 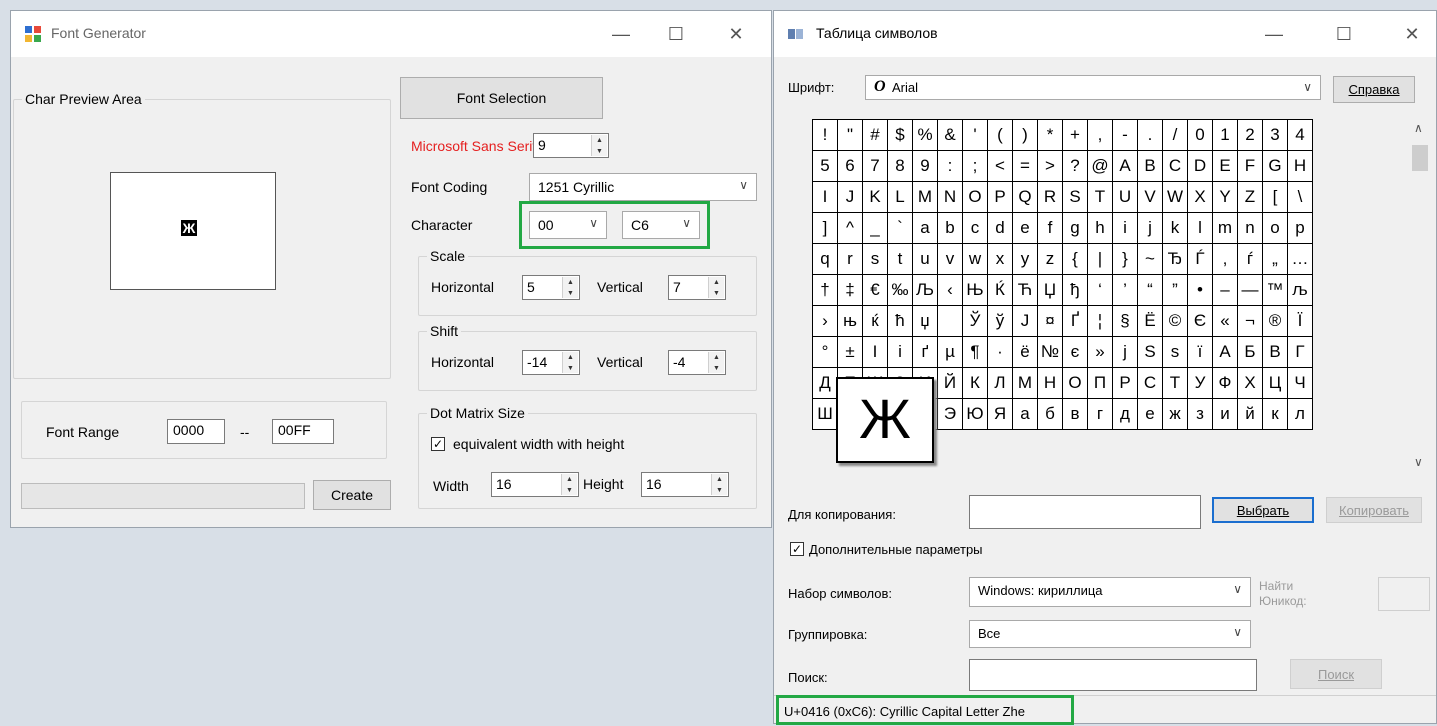 I want to click on char-cell: k, so click(x=1175, y=228).